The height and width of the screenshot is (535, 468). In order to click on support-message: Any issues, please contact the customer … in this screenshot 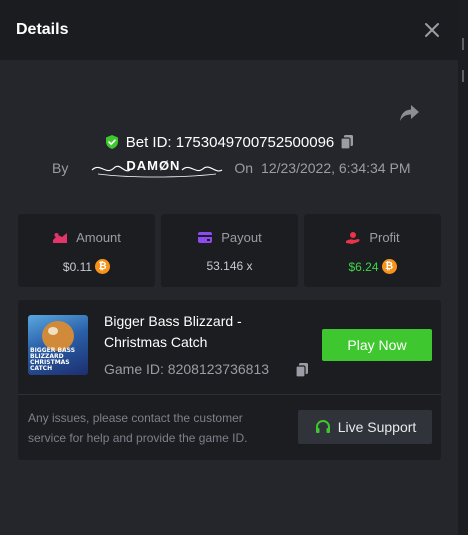, I will do `click(138, 428)`.